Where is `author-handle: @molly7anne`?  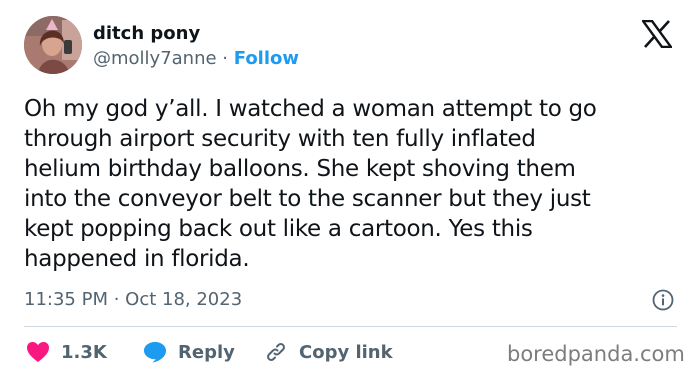
author-handle: @molly7anne is located at coordinates (155, 58).